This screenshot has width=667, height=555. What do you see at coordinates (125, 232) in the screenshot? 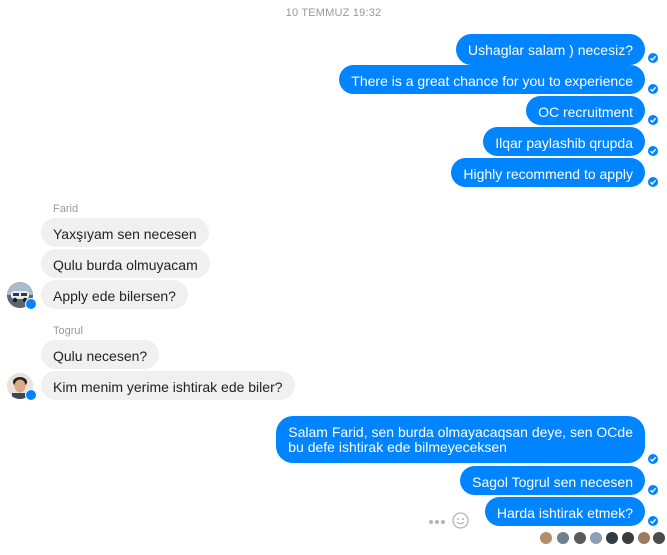
I see `incoming-message: Yaxşıyam sen necesen` at bounding box center [125, 232].